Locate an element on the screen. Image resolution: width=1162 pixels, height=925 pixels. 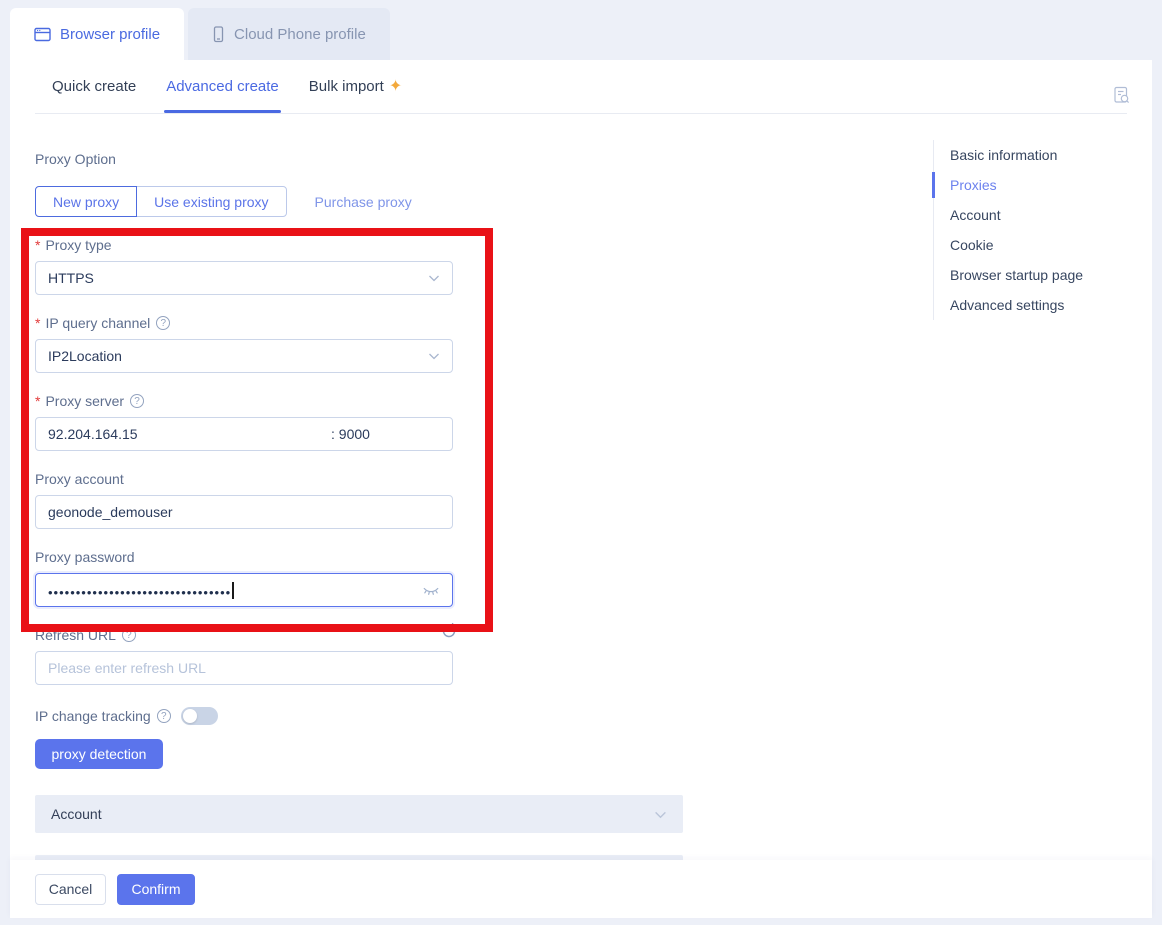
proxy-option-label-text: Proxy Option is located at coordinates (75, 159).